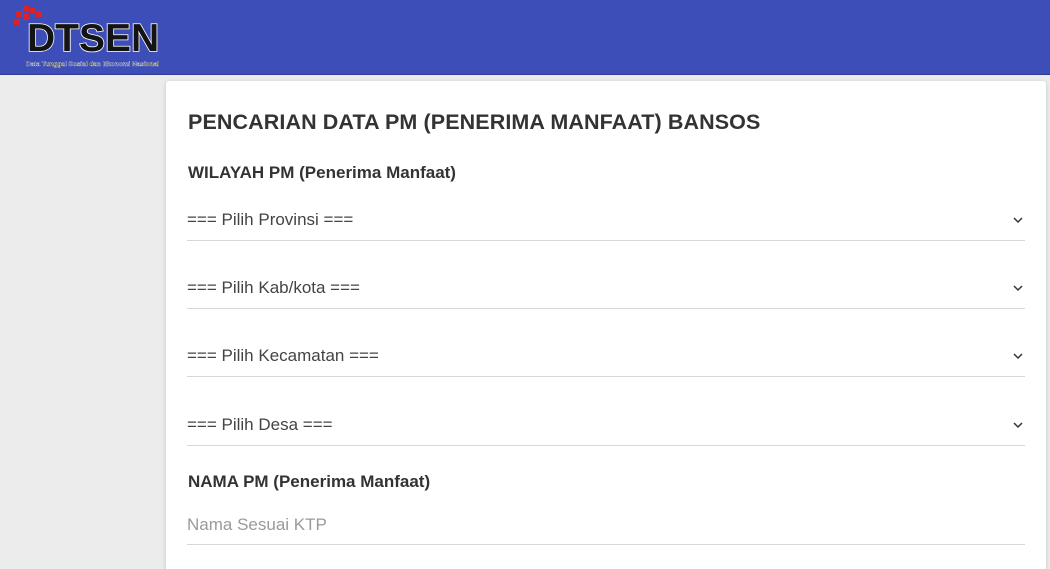  I want to click on desa-select-value: === Pilih Desa ===, so click(260, 424).